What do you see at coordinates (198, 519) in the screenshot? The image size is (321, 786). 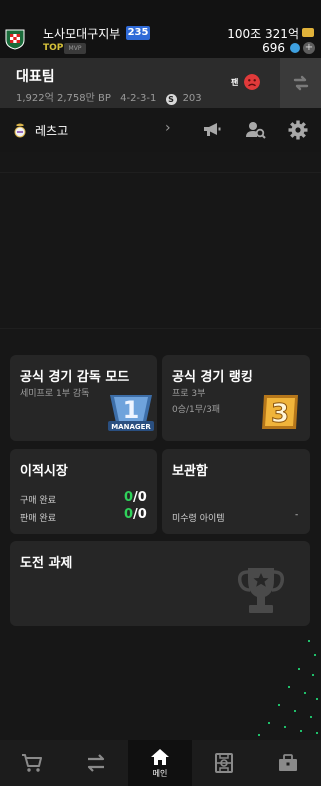 I see `unclaimed-items-label: 미수령 아이템` at bounding box center [198, 519].